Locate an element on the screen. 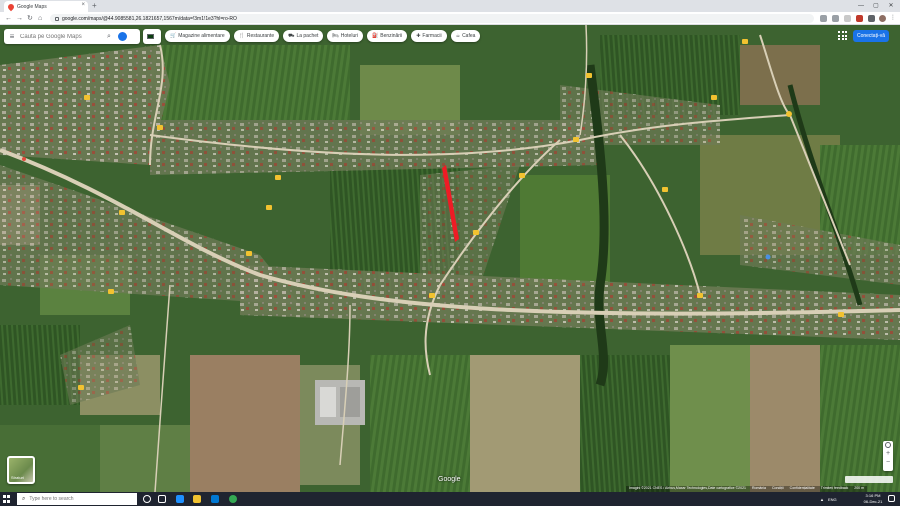 The height and width of the screenshot is (506, 900). profile-avatar is located at coordinates (882, 18).